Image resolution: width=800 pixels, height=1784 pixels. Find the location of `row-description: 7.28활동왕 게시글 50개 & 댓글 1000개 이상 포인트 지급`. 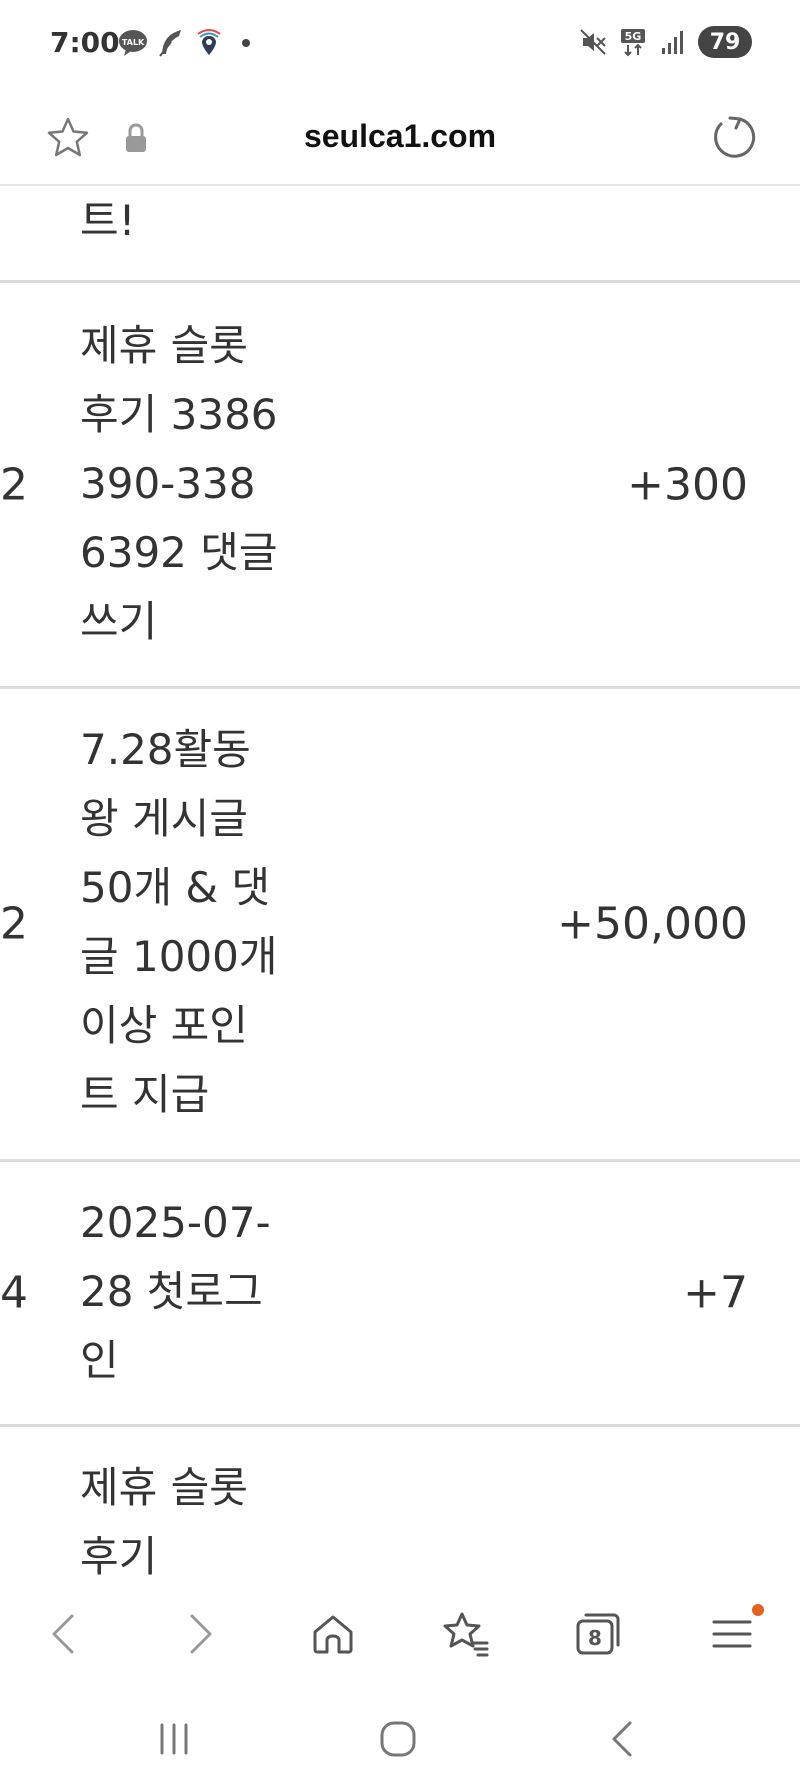

row-description: 7.28활동왕 게시글 50개 & 댓글 1000개 이상 포인트 지급 is located at coordinates (179, 922).